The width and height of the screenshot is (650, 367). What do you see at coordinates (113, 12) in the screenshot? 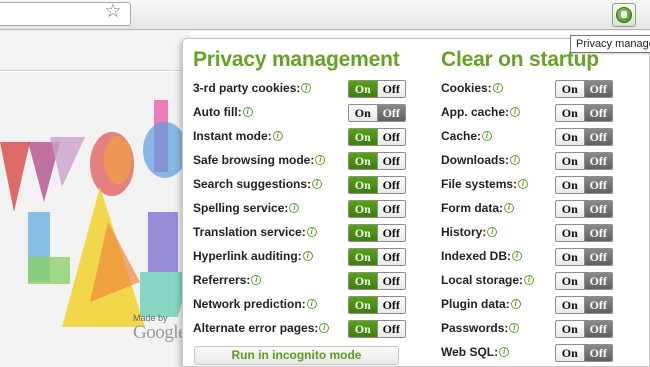
I see `bookmark-star-icon: ☆` at bounding box center [113, 12].